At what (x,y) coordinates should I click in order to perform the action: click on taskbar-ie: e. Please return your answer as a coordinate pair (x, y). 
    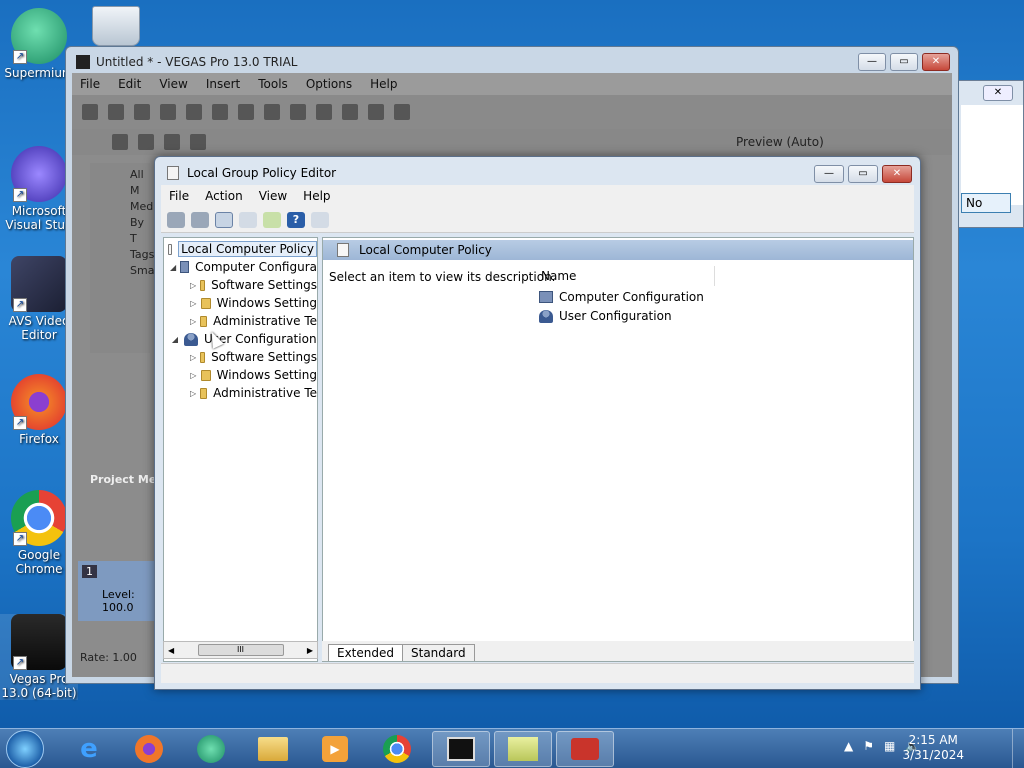
    Looking at the image, I should click on (89, 749).